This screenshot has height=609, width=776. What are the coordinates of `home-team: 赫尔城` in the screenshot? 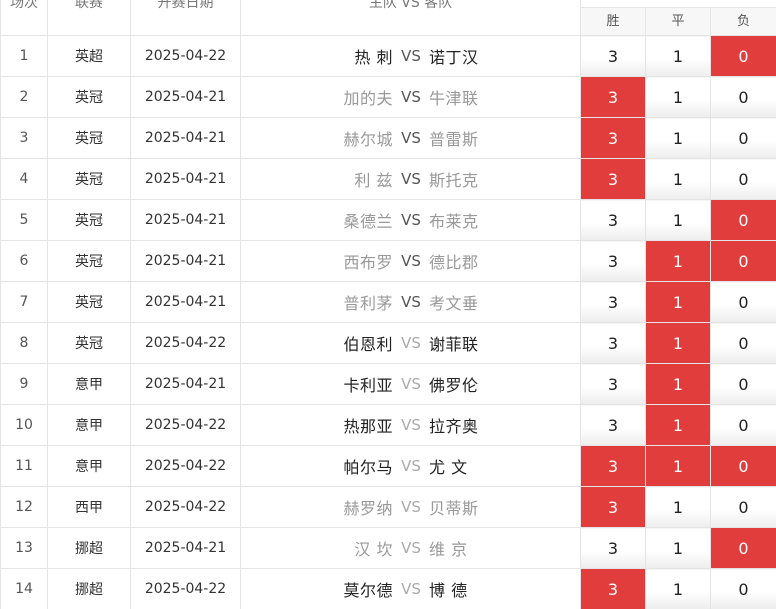 It's located at (368, 139).